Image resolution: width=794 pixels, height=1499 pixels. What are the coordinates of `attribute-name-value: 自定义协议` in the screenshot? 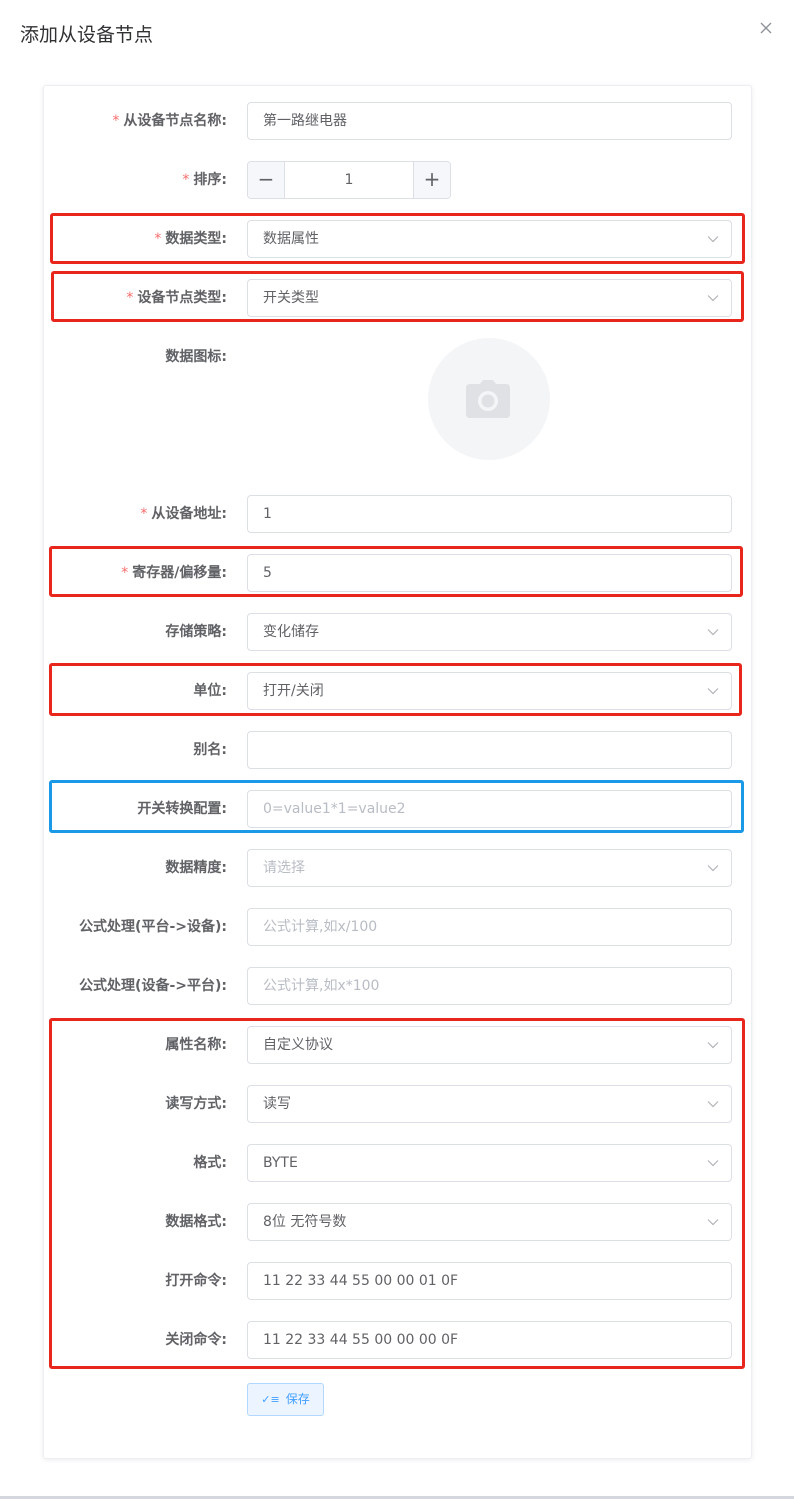 It's located at (298, 1045).